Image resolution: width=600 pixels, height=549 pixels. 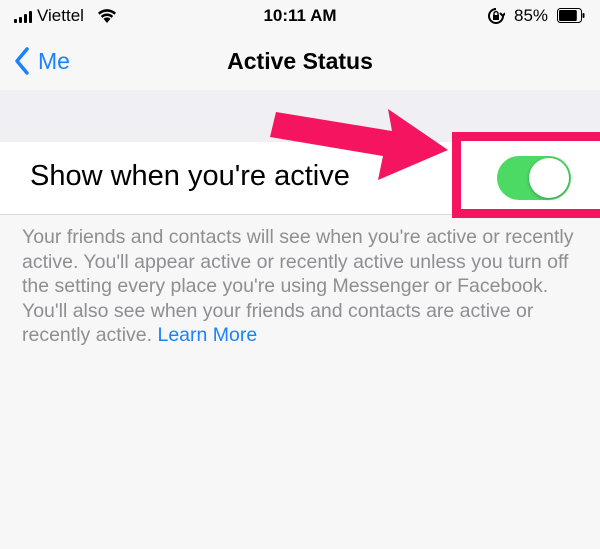 I want to click on setting-label: Show when you're active, so click(x=190, y=176).